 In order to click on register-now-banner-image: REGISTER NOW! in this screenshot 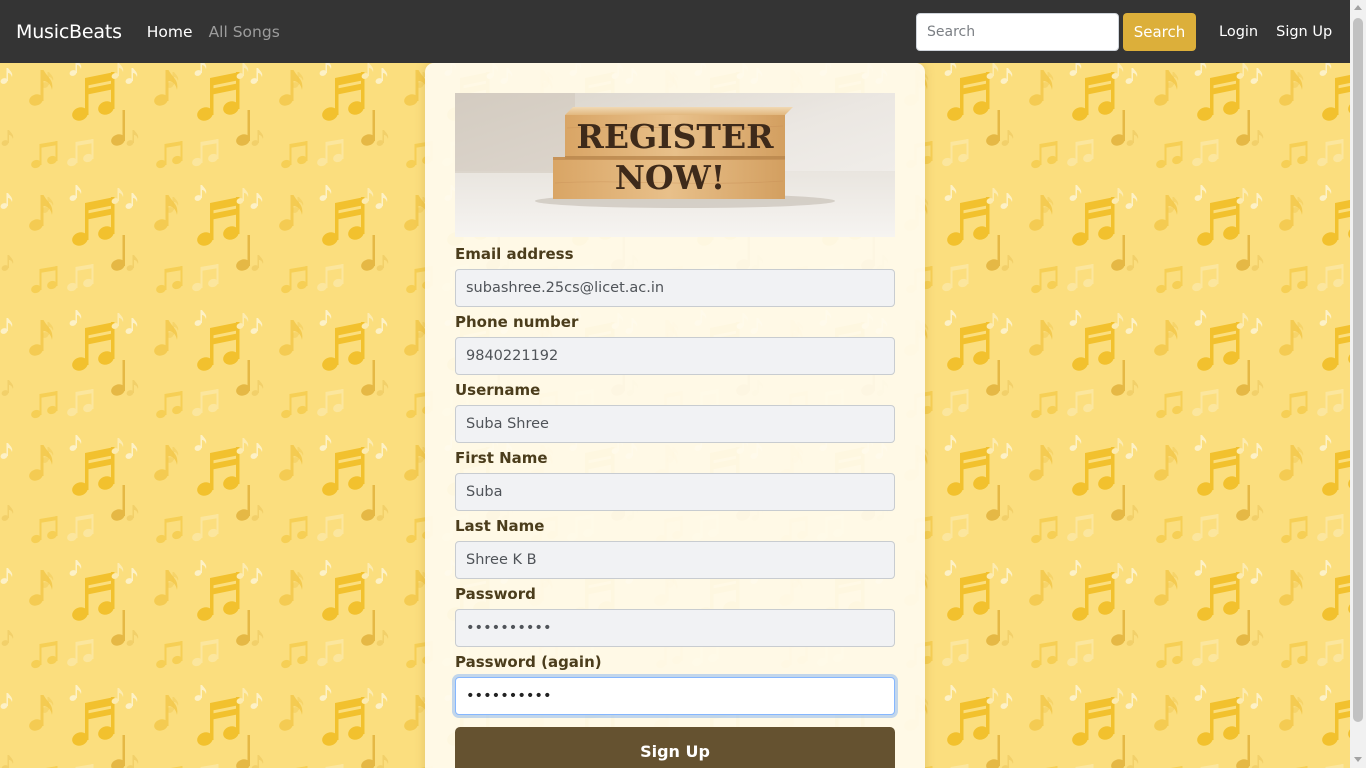, I will do `click(675, 165)`.